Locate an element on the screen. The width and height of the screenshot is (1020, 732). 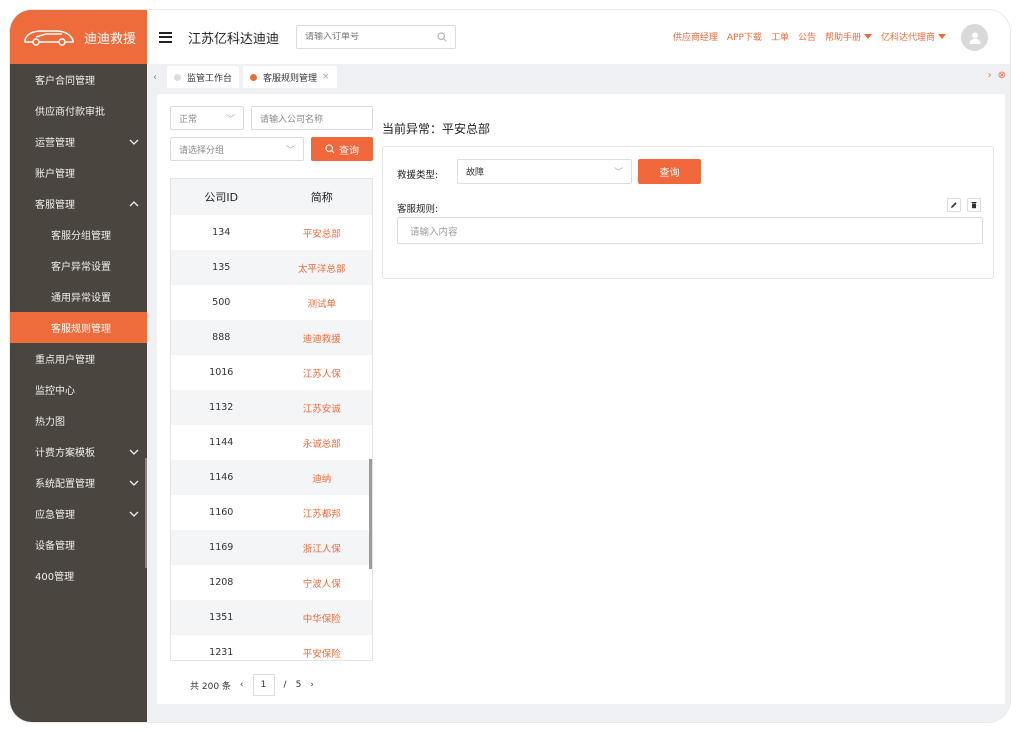
tab-scroll-left-icon: ‹ is located at coordinates (155, 77).